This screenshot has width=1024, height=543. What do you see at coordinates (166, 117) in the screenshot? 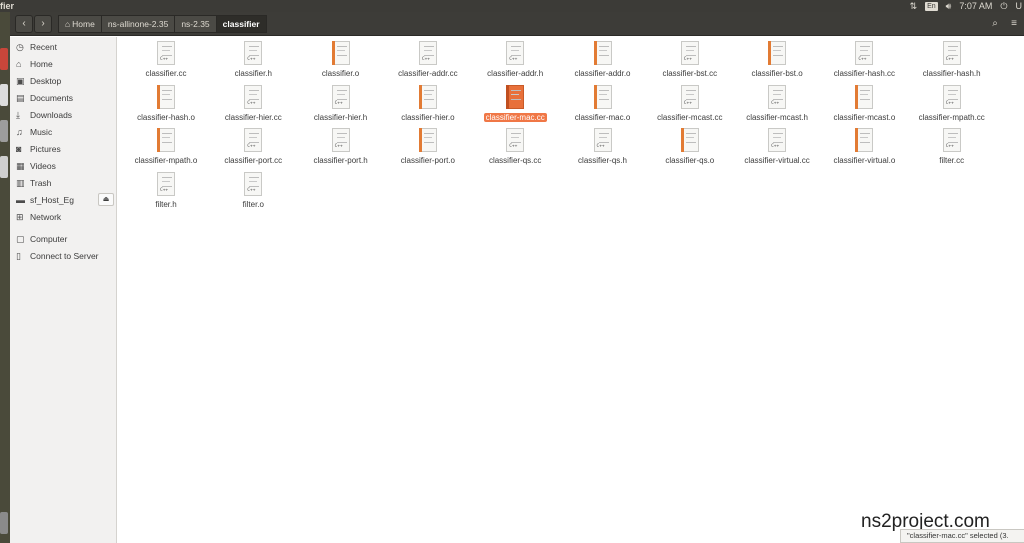
I see `file-name: classifier-hash.o` at bounding box center [166, 117].